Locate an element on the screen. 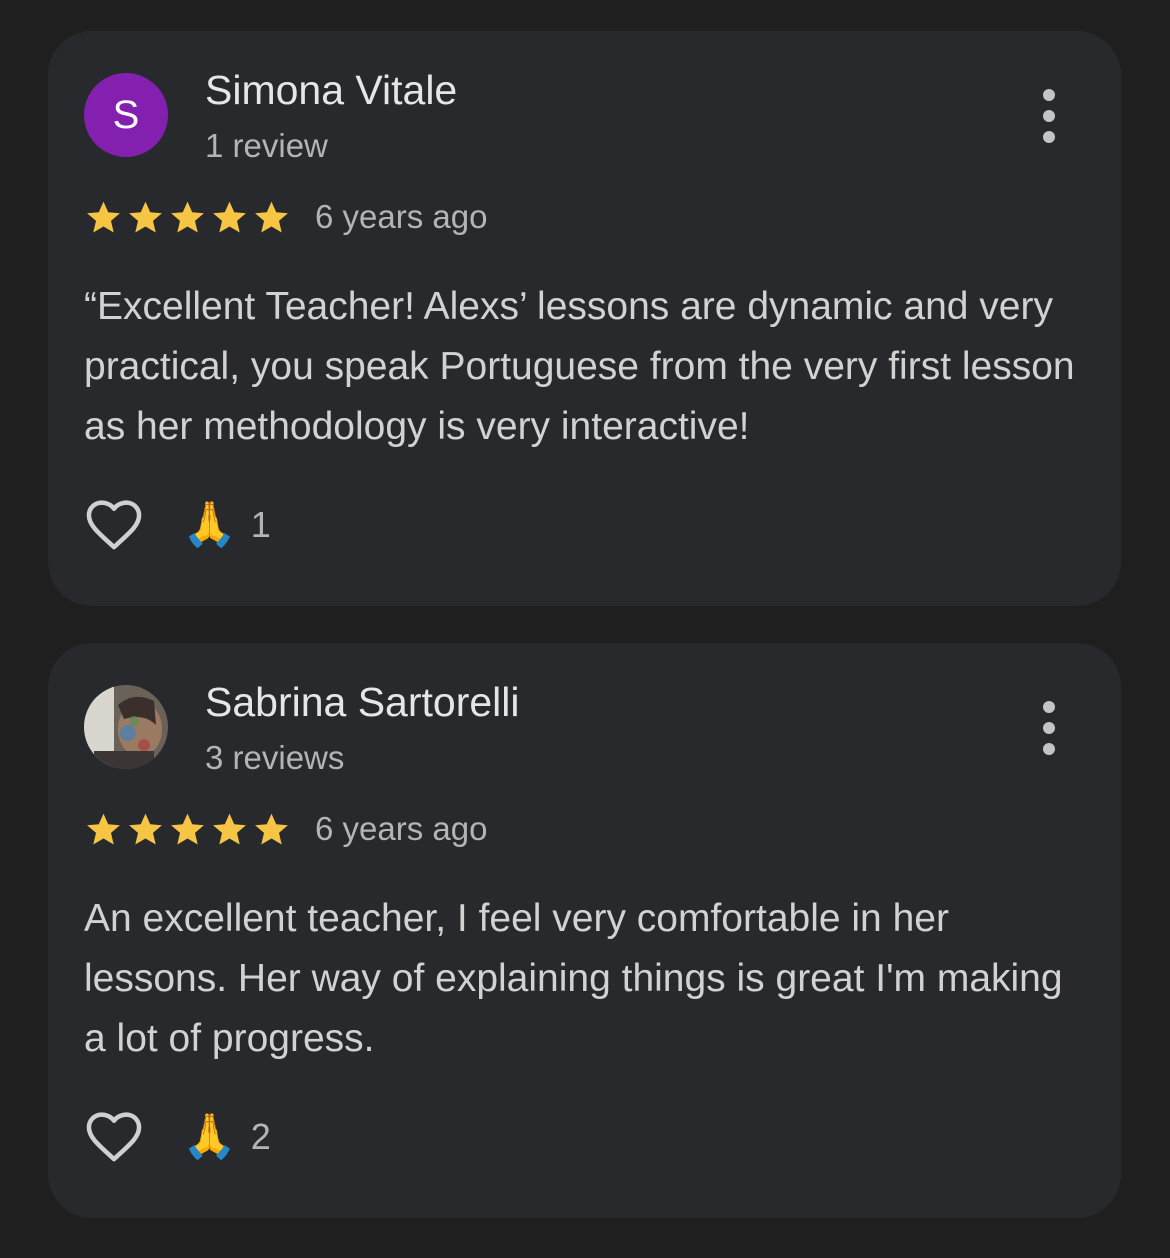 The image size is (1170, 1258). avatar-photo is located at coordinates (126, 727).